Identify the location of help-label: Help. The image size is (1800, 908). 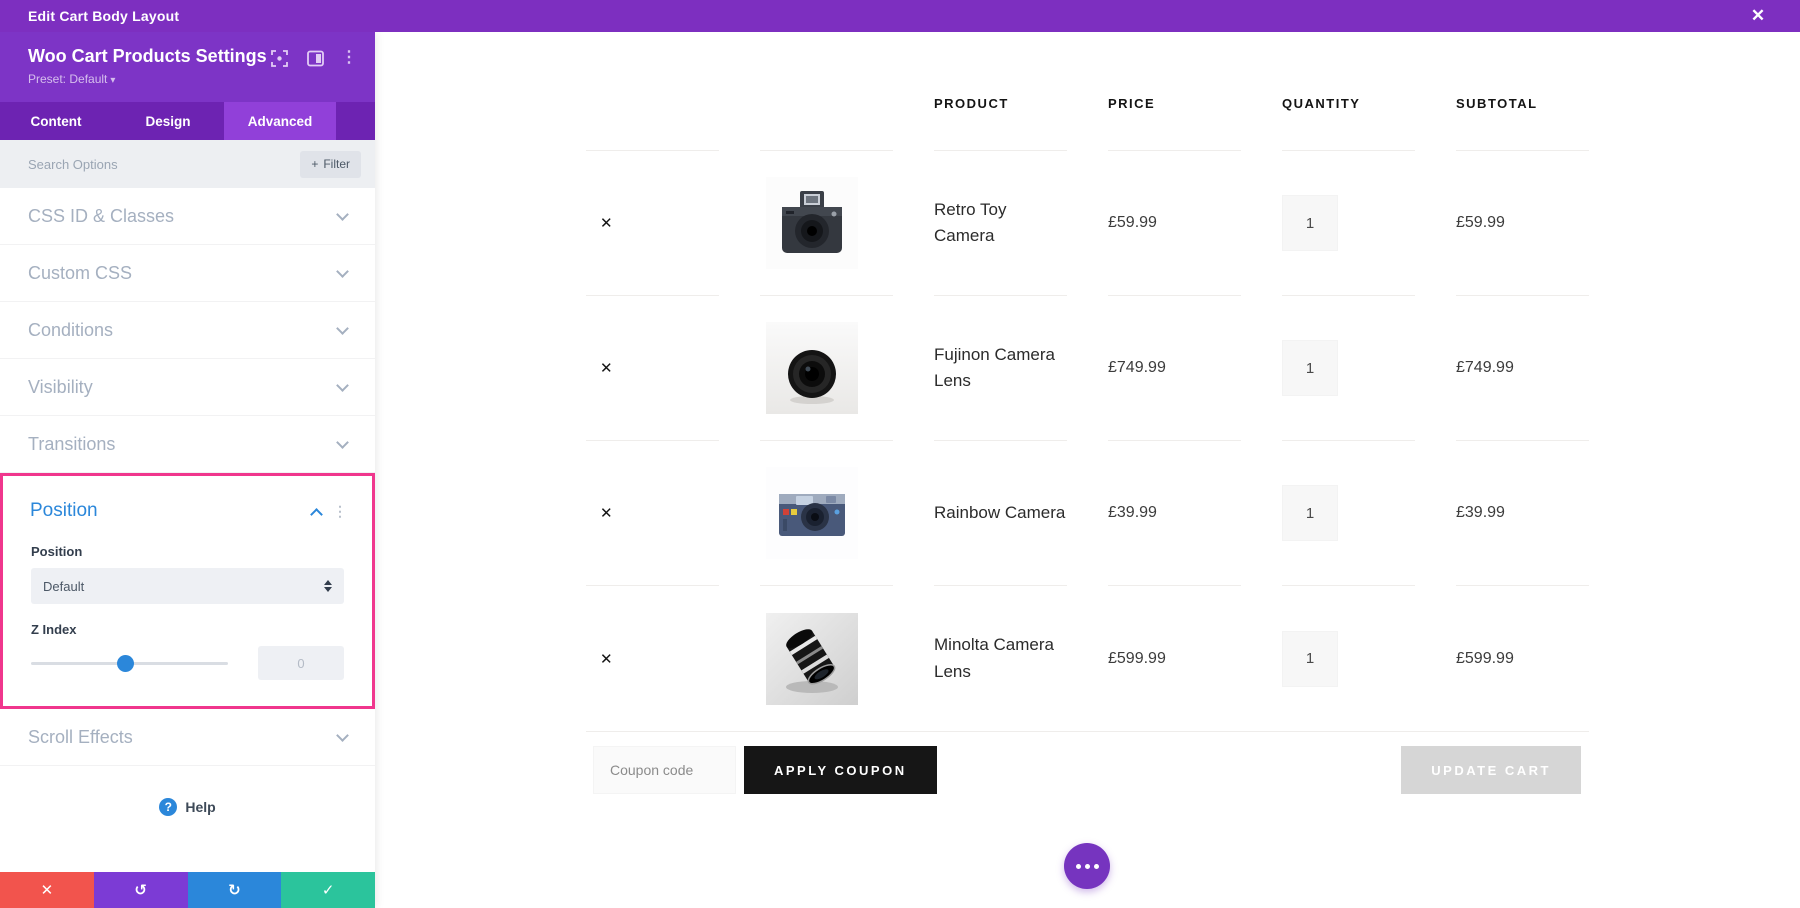
(200, 807).